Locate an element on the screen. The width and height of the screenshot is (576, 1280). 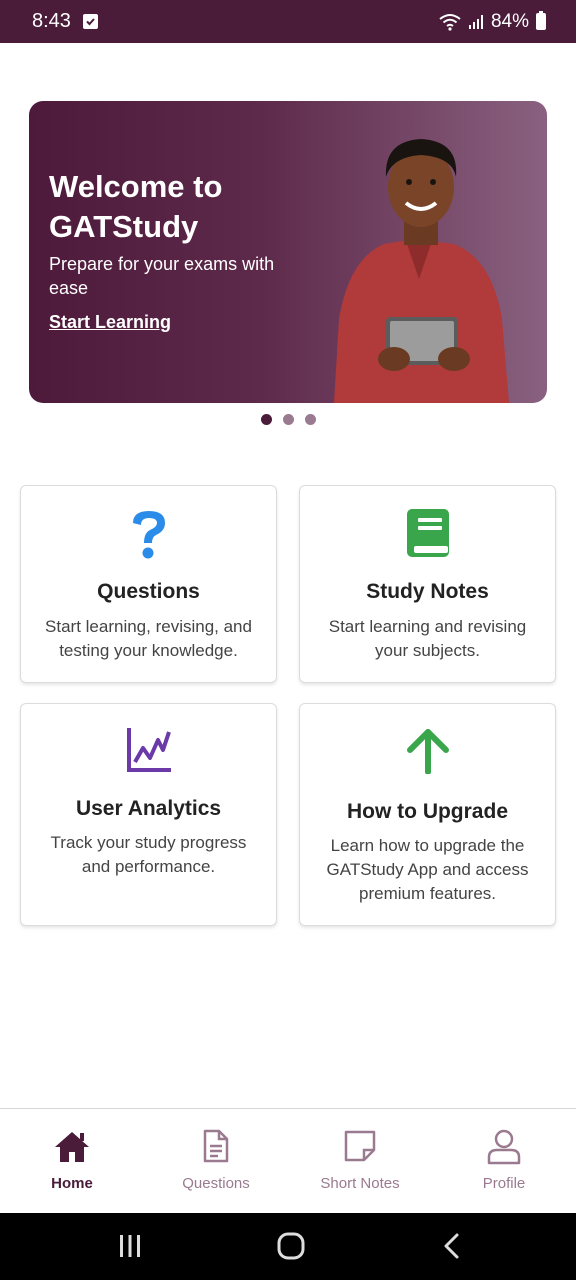
study-notes-card-title: Study Notes is located at coordinates (427, 591).